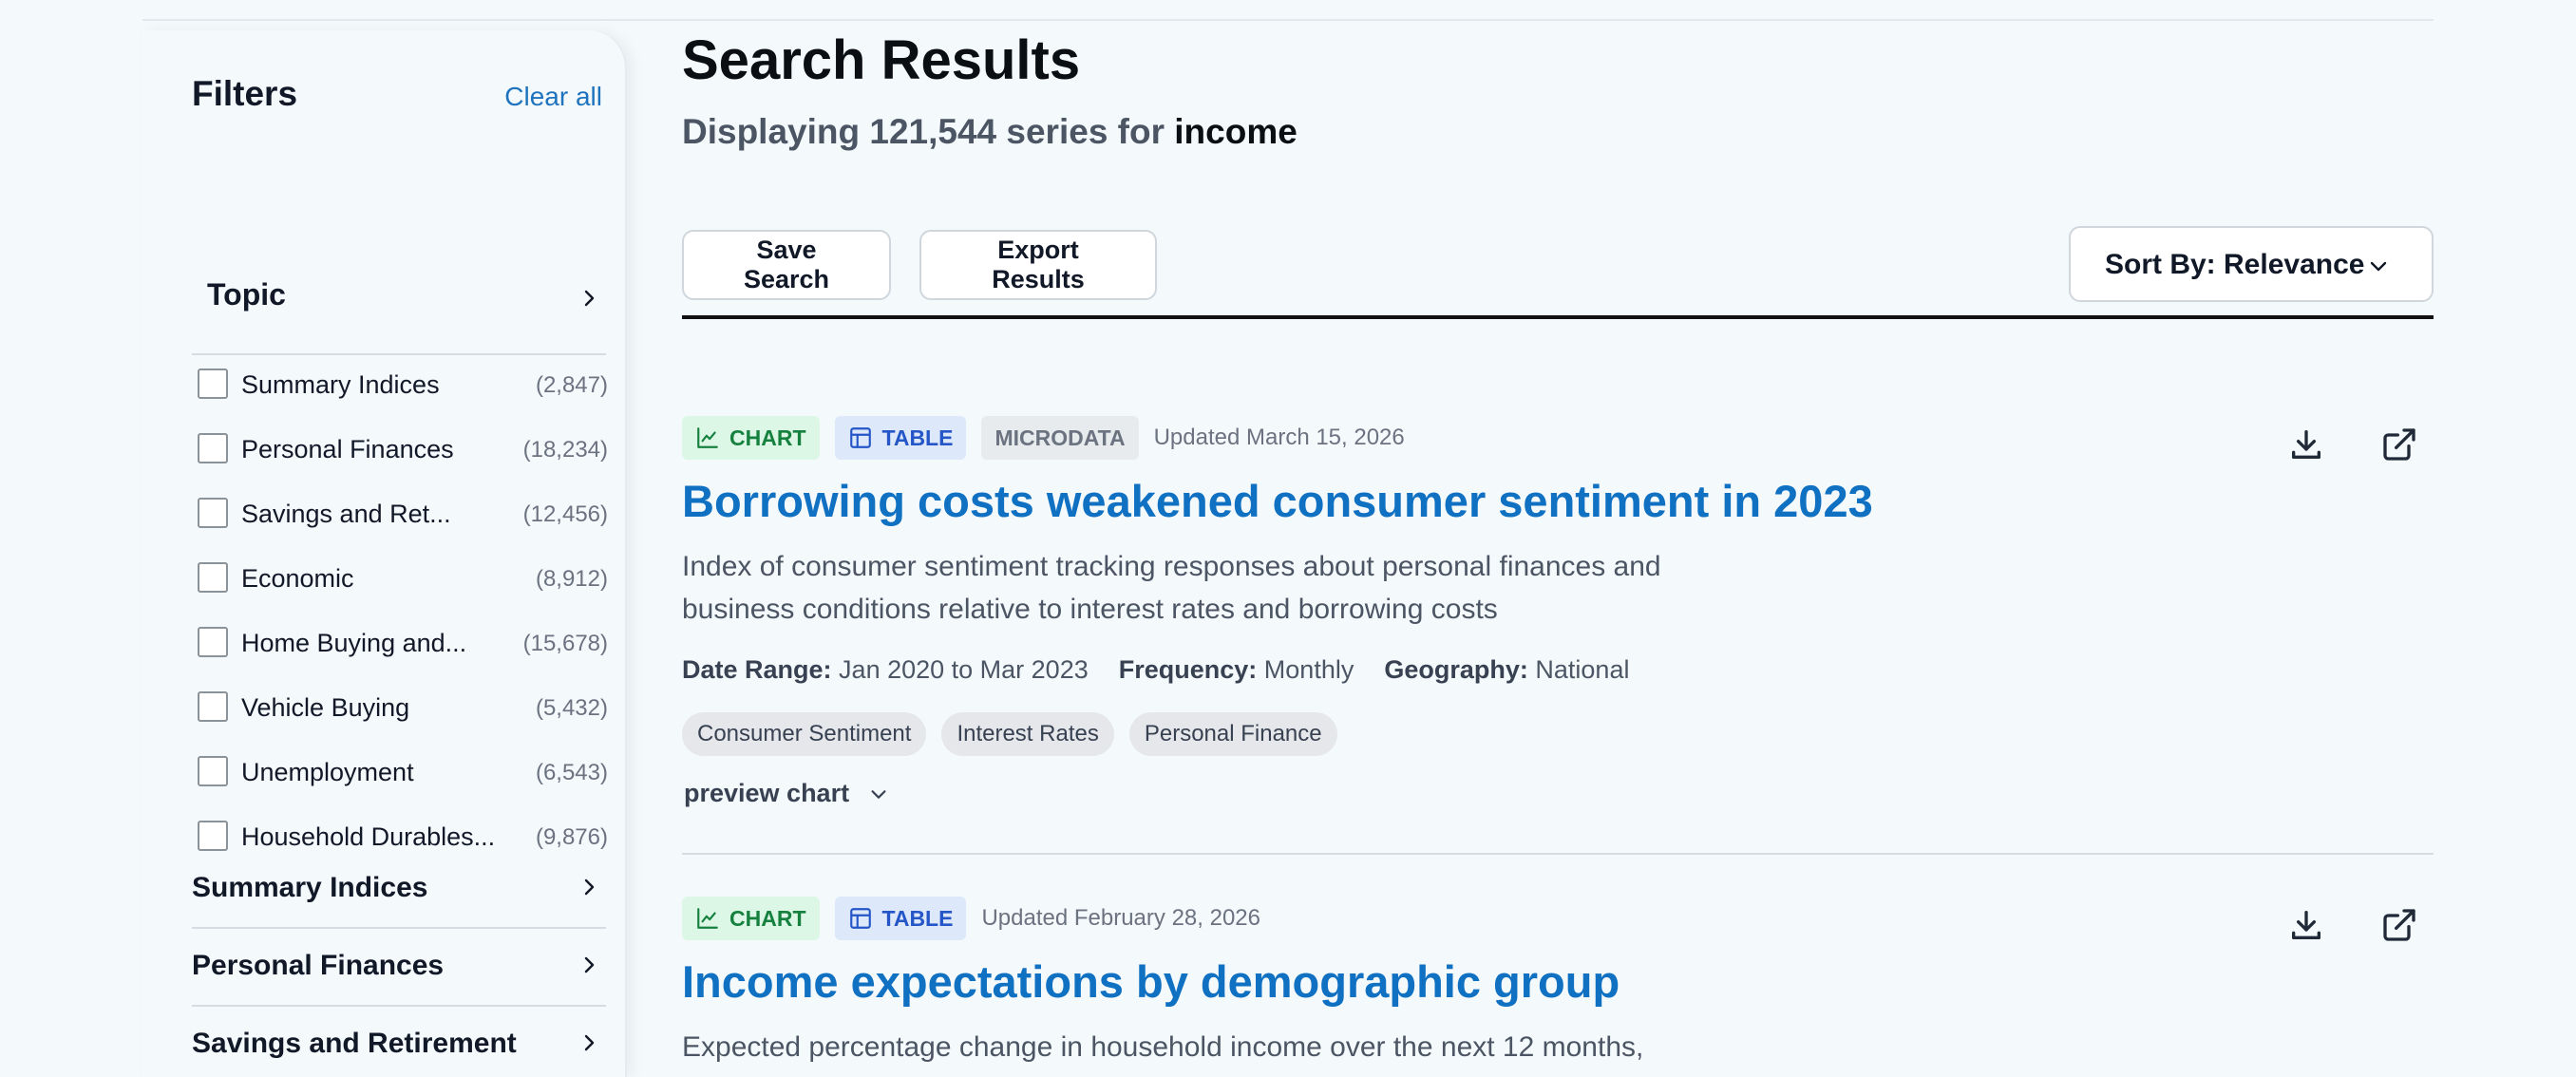 This screenshot has height=1077, width=2576. I want to click on geography: Geography: National, so click(1507, 670).